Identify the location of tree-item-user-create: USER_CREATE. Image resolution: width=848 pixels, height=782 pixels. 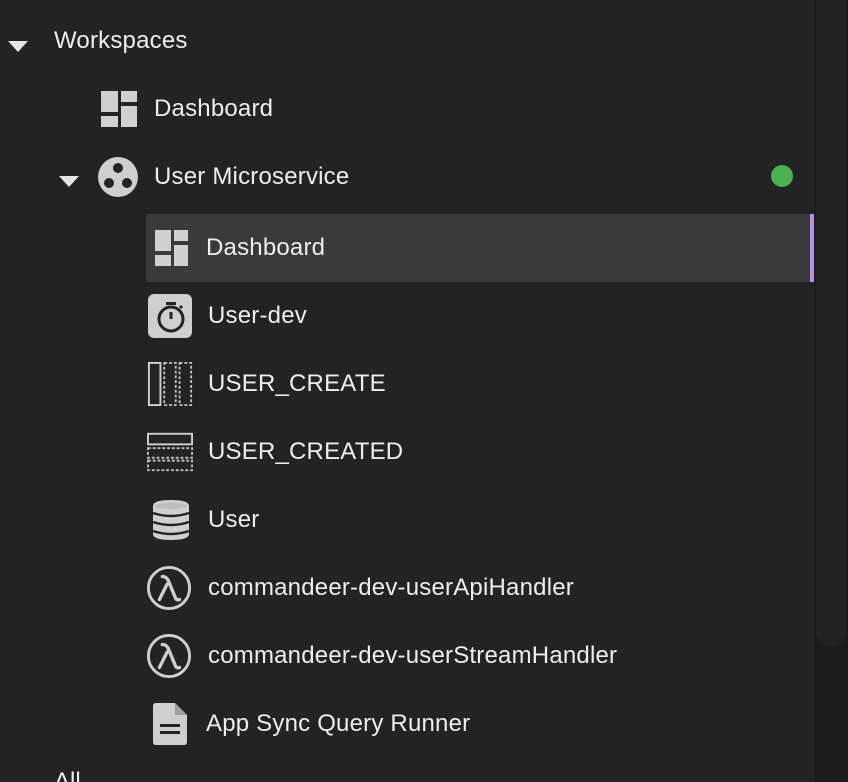
(478, 384).